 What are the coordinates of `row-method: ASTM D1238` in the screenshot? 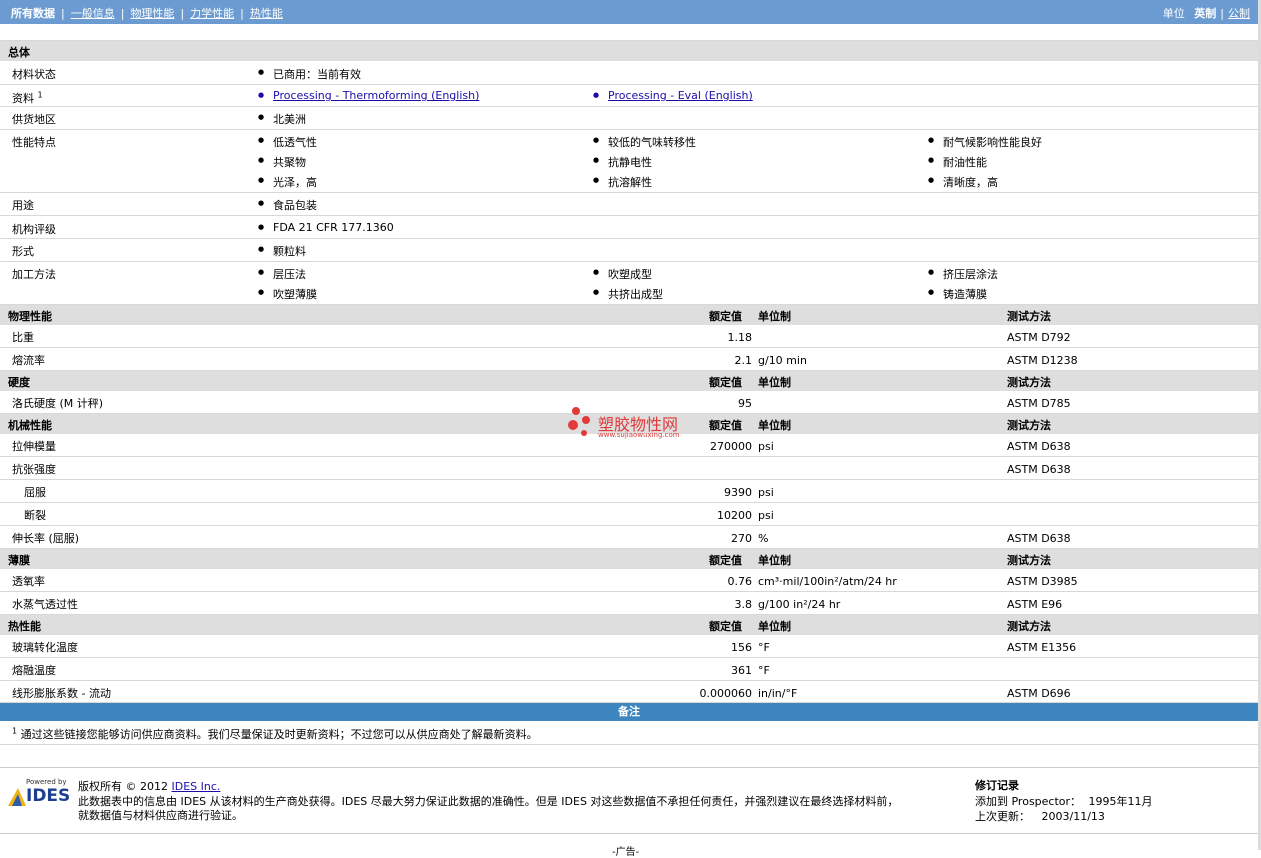 It's located at (1042, 360).